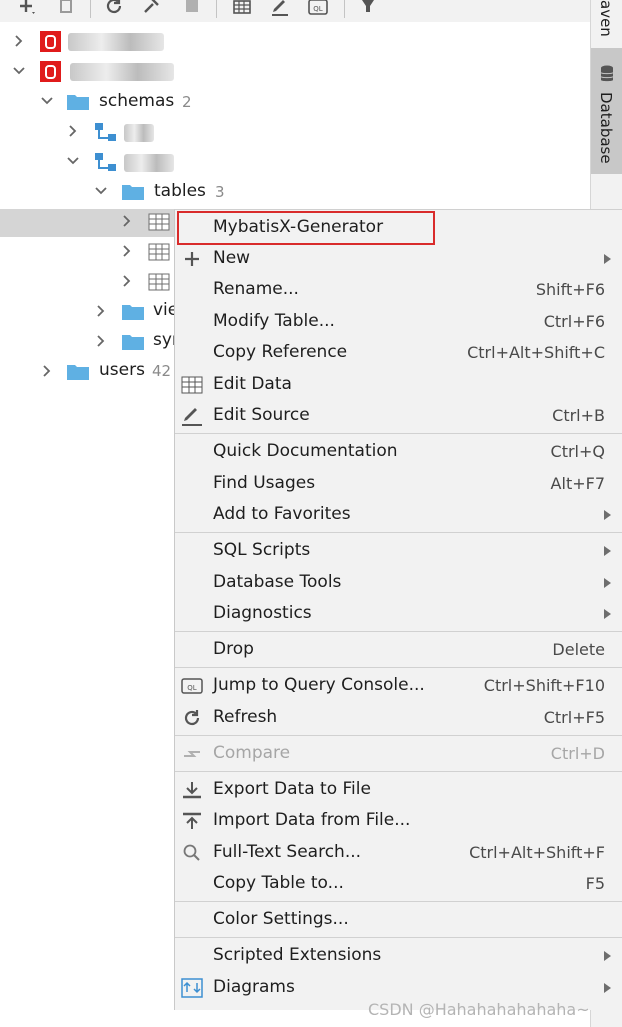 This screenshot has width=622, height=1027. Describe the element at coordinates (192, 754) in the screenshot. I see `compare-icon` at that location.